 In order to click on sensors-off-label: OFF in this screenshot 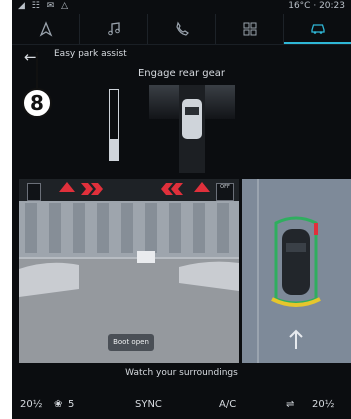, I will do `click(225, 187)`.